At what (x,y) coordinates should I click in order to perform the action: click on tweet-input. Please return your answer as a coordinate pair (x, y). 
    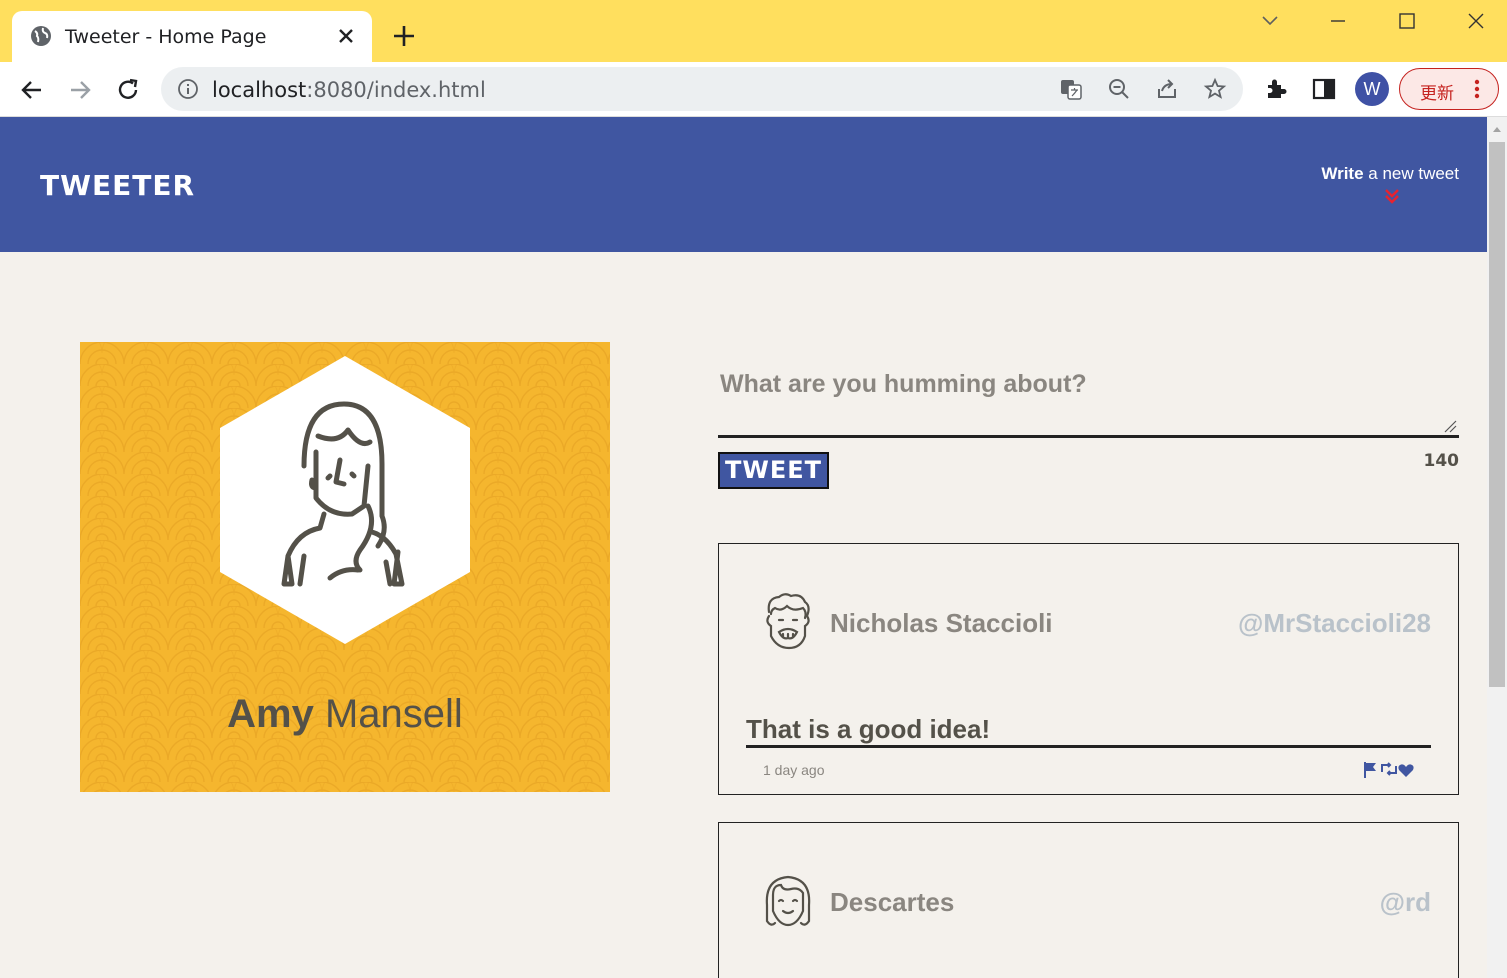
    Looking at the image, I should click on (1088, 398).